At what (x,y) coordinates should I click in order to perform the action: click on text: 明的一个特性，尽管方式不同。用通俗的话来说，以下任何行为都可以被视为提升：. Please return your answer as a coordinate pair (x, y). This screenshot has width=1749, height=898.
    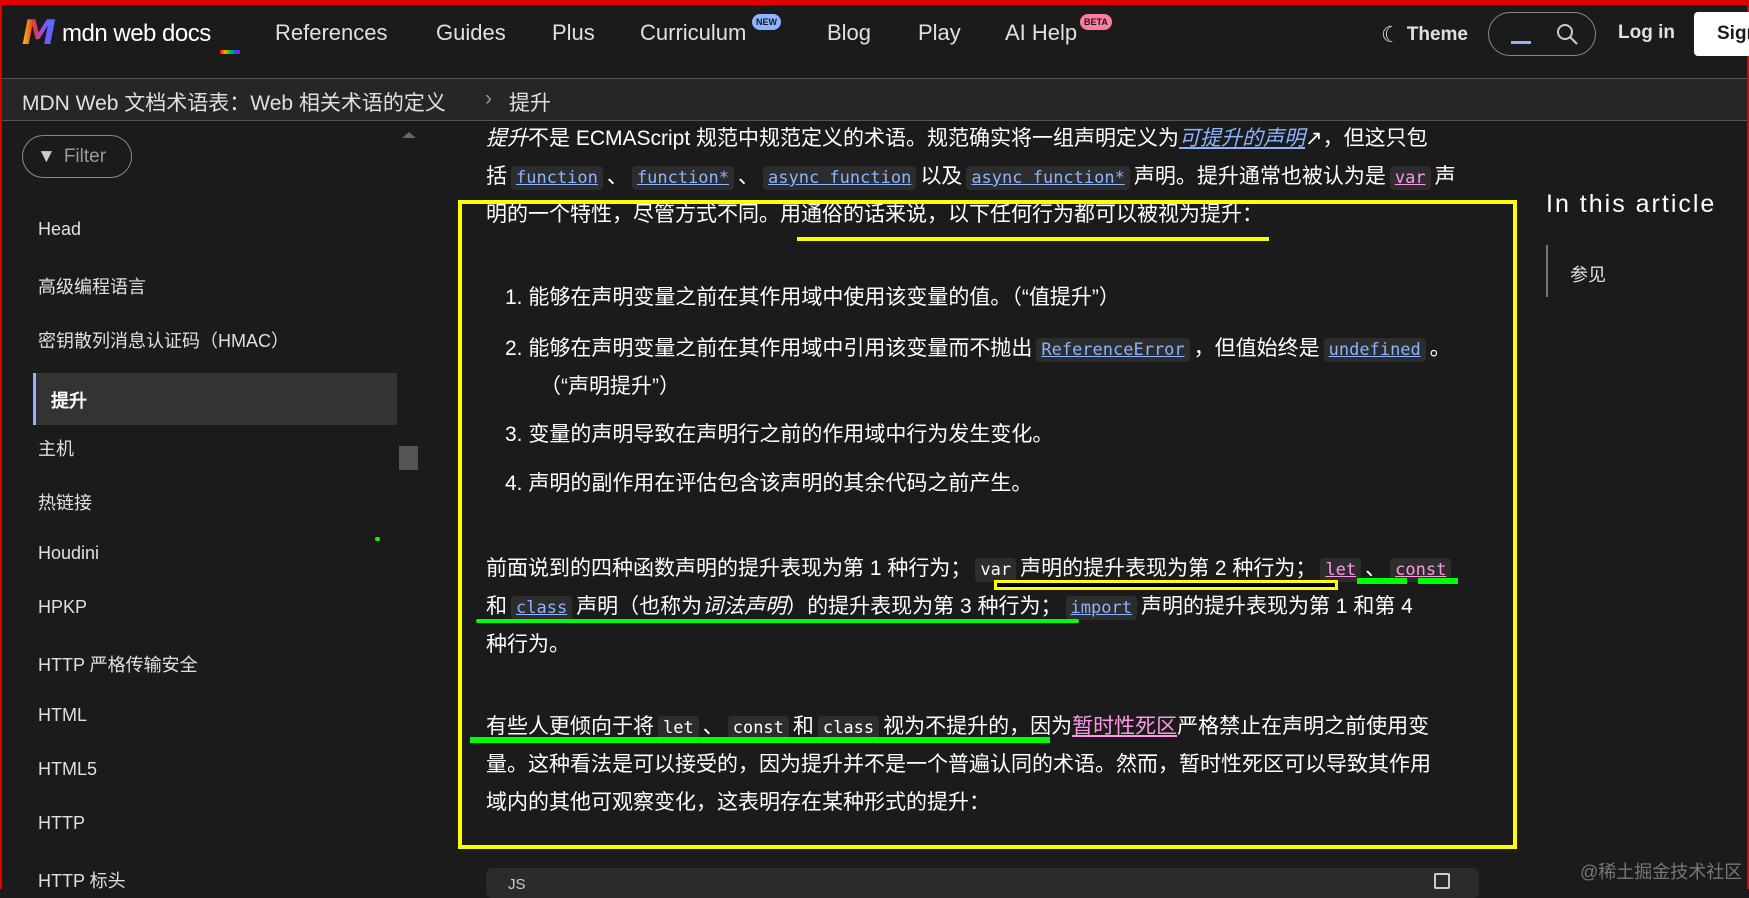
    Looking at the image, I should click on (874, 214).